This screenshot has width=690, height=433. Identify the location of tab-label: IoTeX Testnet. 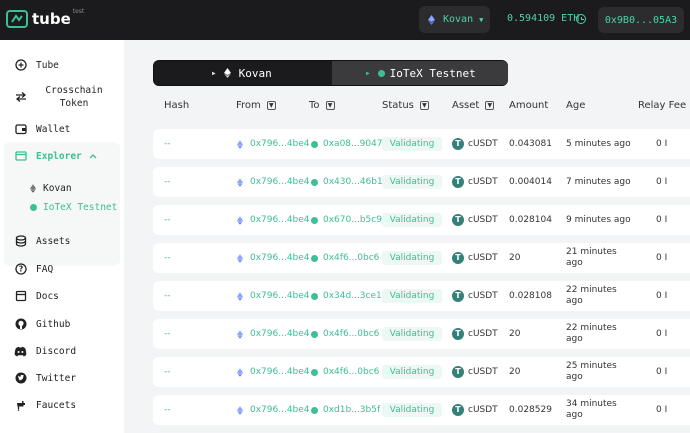
(432, 73).